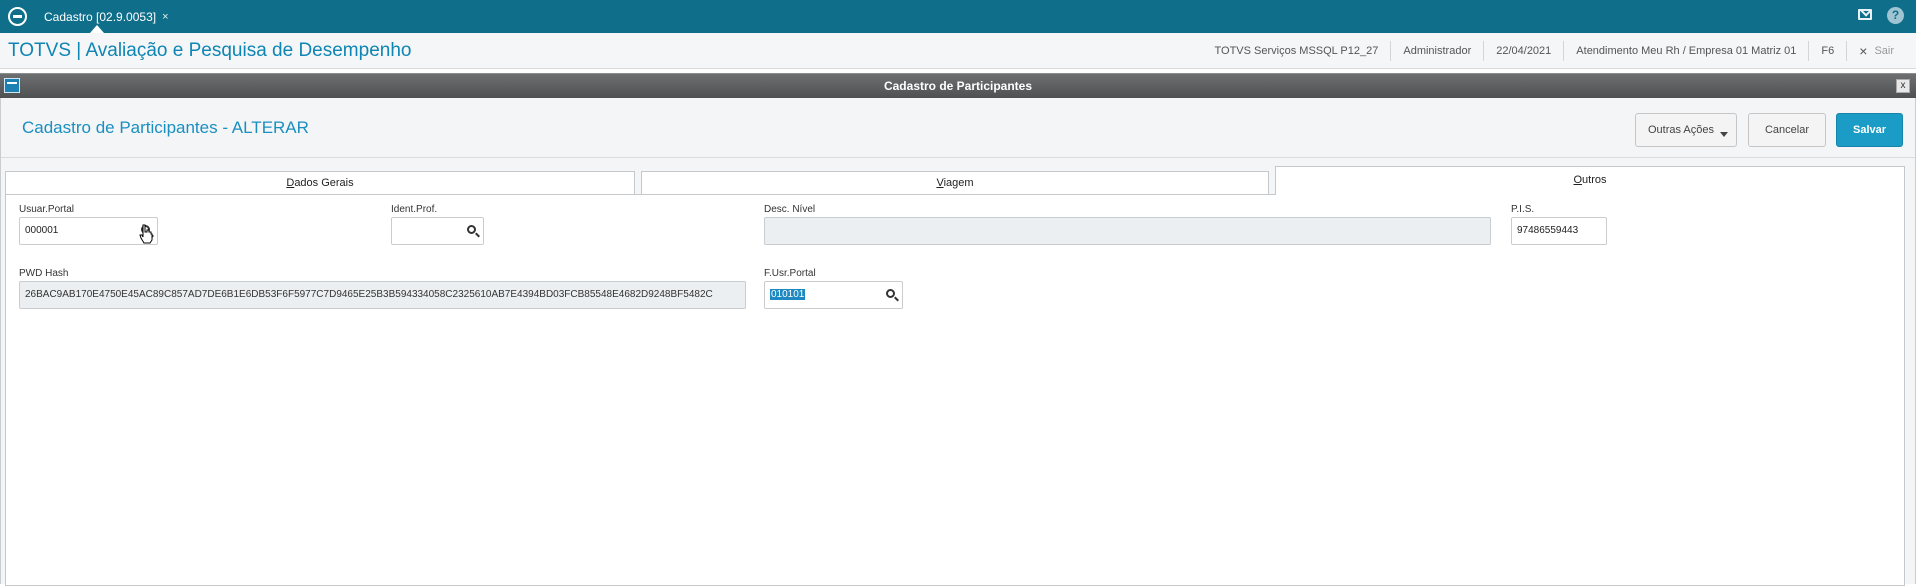 This screenshot has height=586, width=1916. What do you see at coordinates (88, 231) in the screenshot?
I see `usuar-portal-field: 000001` at bounding box center [88, 231].